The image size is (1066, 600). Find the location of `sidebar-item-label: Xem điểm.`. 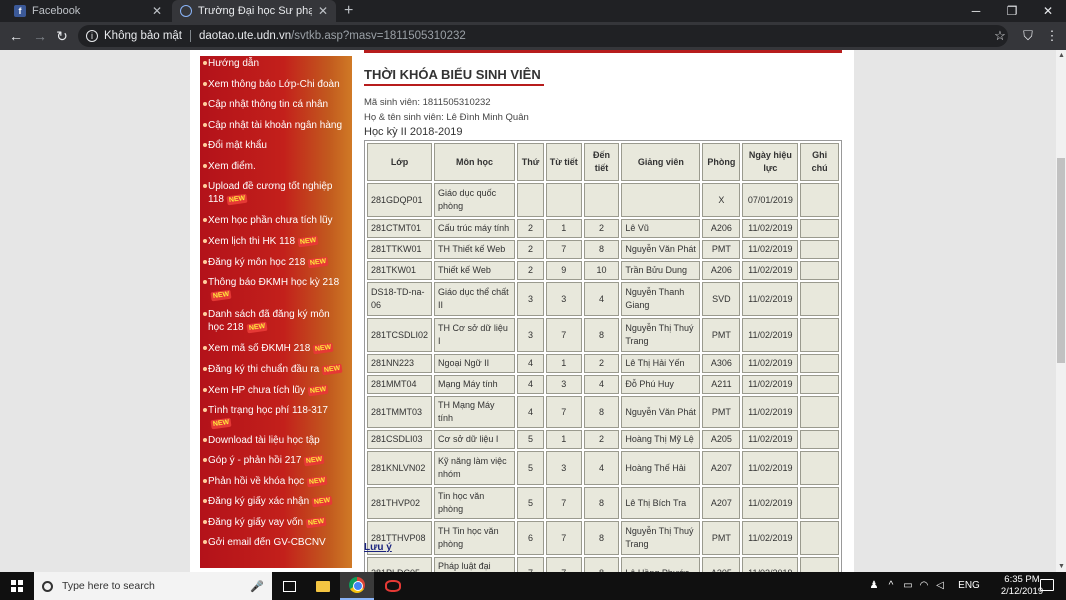

sidebar-item-label: Xem điểm. is located at coordinates (232, 166).